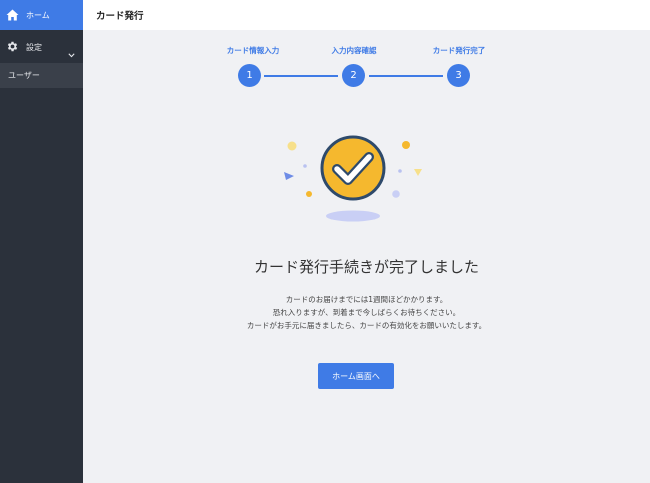 This screenshot has width=650, height=483. What do you see at coordinates (355, 181) in the screenshot?
I see `success-illustration` at bounding box center [355, 181].